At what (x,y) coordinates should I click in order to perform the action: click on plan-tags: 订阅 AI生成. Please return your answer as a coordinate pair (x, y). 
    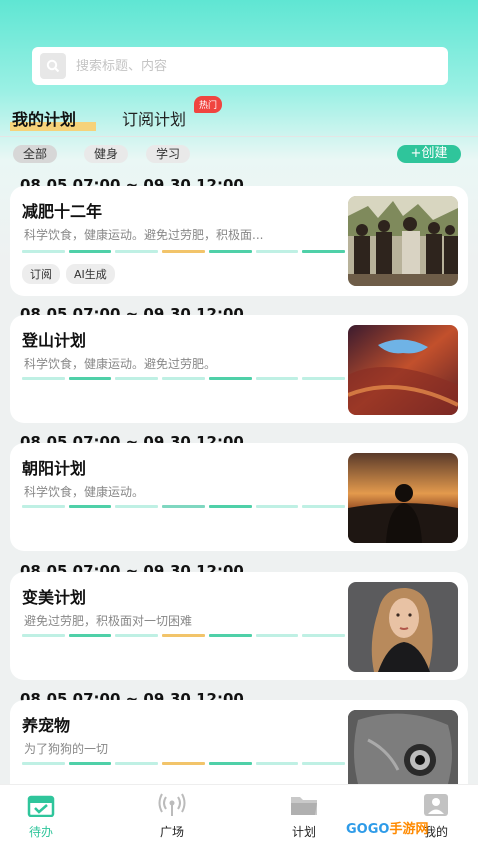
    Looking at the image, I should click on (68, 274).